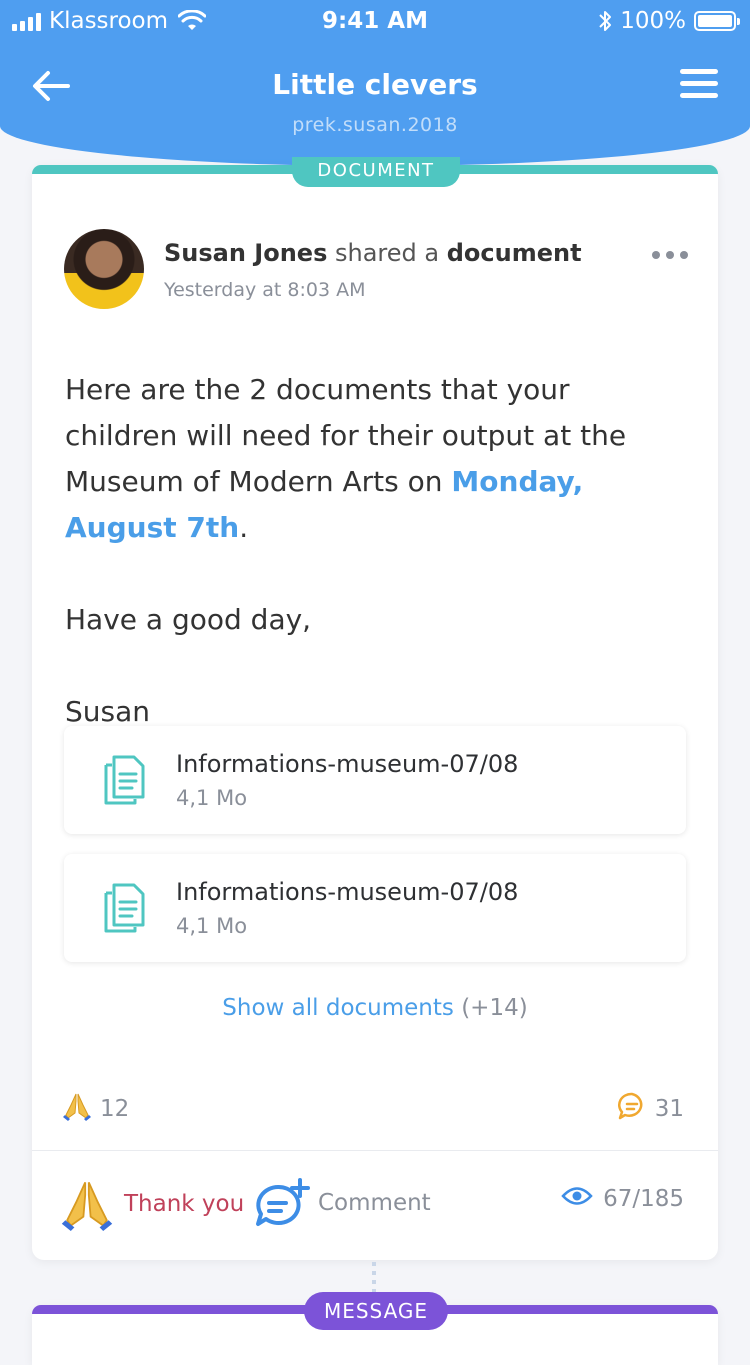  I want to click on comments-stat: 31, so click(650, 1109).